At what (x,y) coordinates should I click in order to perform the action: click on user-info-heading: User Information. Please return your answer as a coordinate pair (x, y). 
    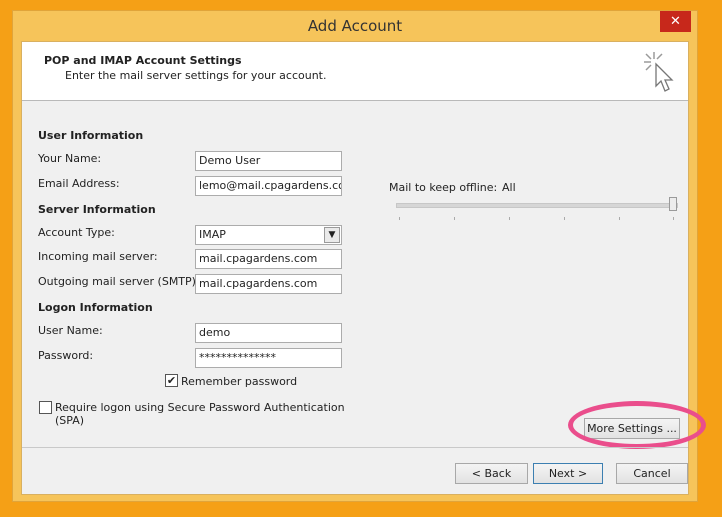
    Looking at the image, I should click on (91, 135).